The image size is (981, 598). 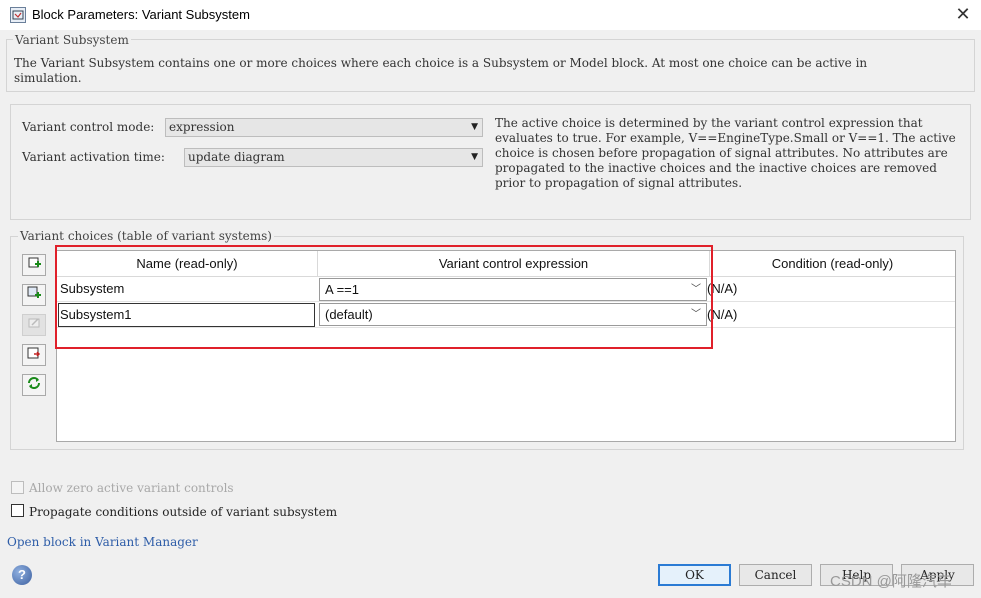 I want to click on edit-disabled-icon, so click(x=34, y=323).